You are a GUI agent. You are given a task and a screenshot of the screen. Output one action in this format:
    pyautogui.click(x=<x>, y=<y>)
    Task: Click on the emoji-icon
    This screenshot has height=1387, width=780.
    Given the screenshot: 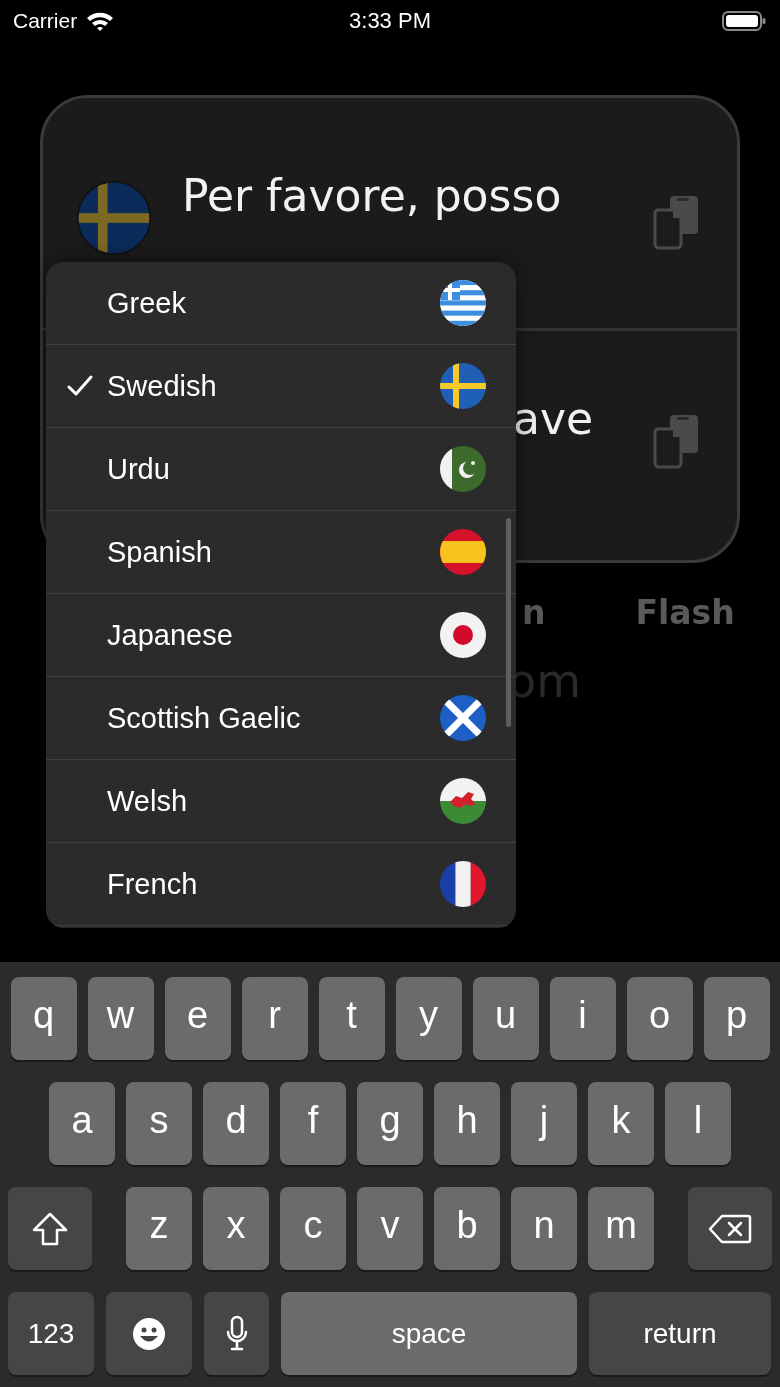 What is the action you would take?
    pyautogui.click(x=149, y=1333)
    